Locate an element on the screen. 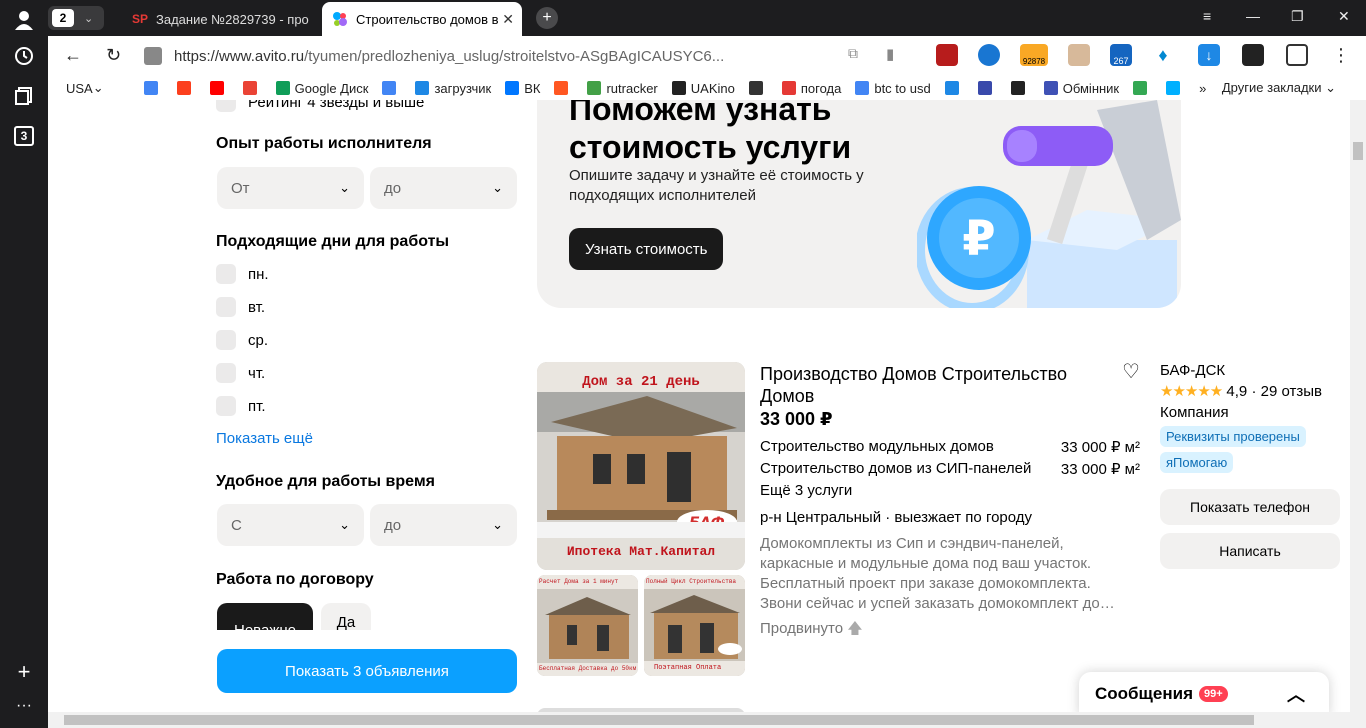 The width and height of the screenshot is (1366, 728). ya-pomogayu-badge: яПомогаю is located at coordinates (1197, 462).